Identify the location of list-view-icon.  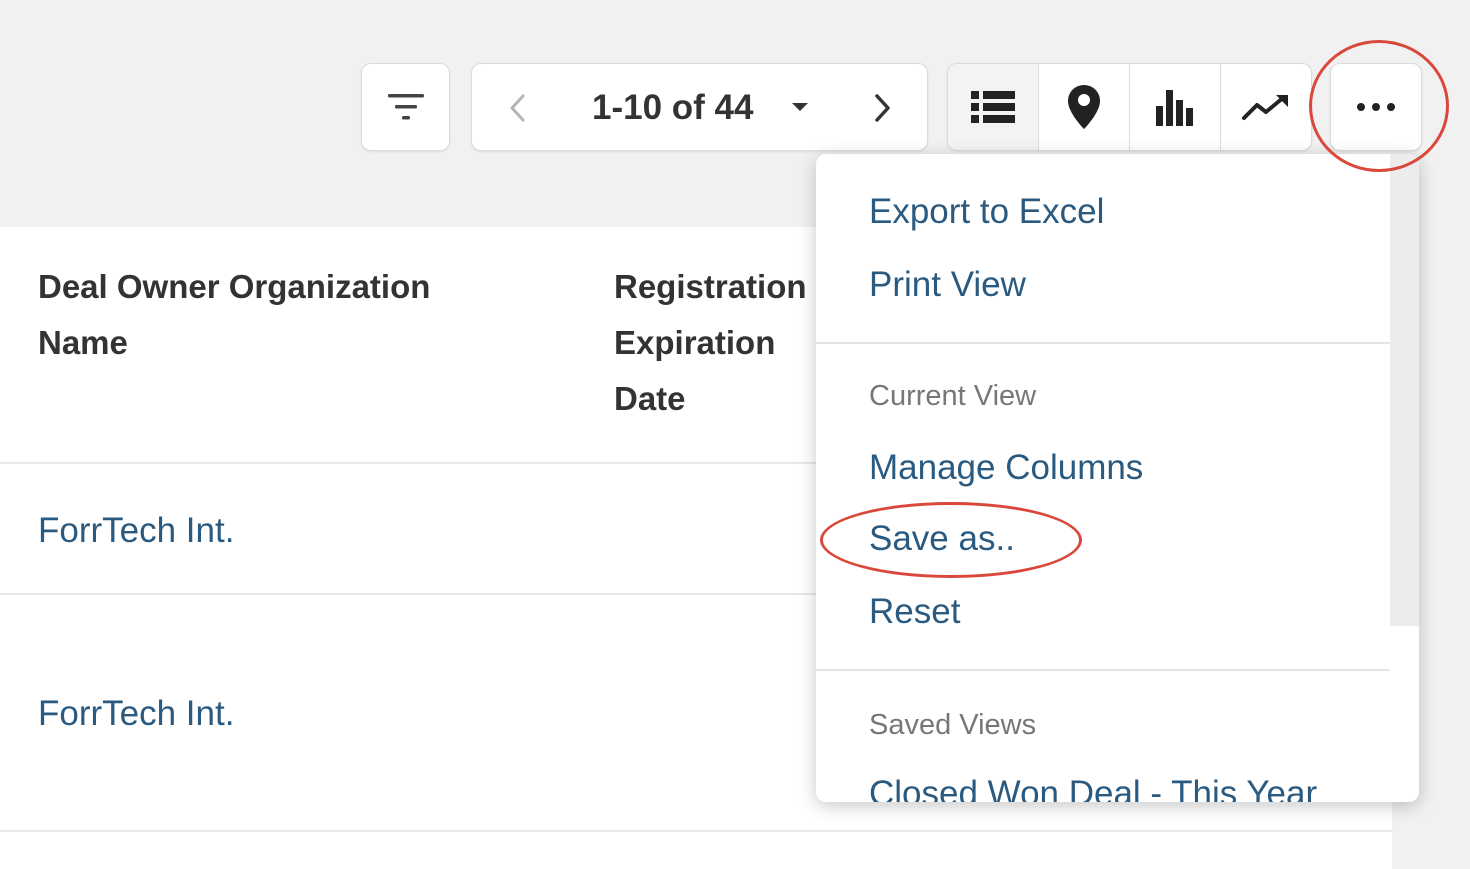
(993, 107).